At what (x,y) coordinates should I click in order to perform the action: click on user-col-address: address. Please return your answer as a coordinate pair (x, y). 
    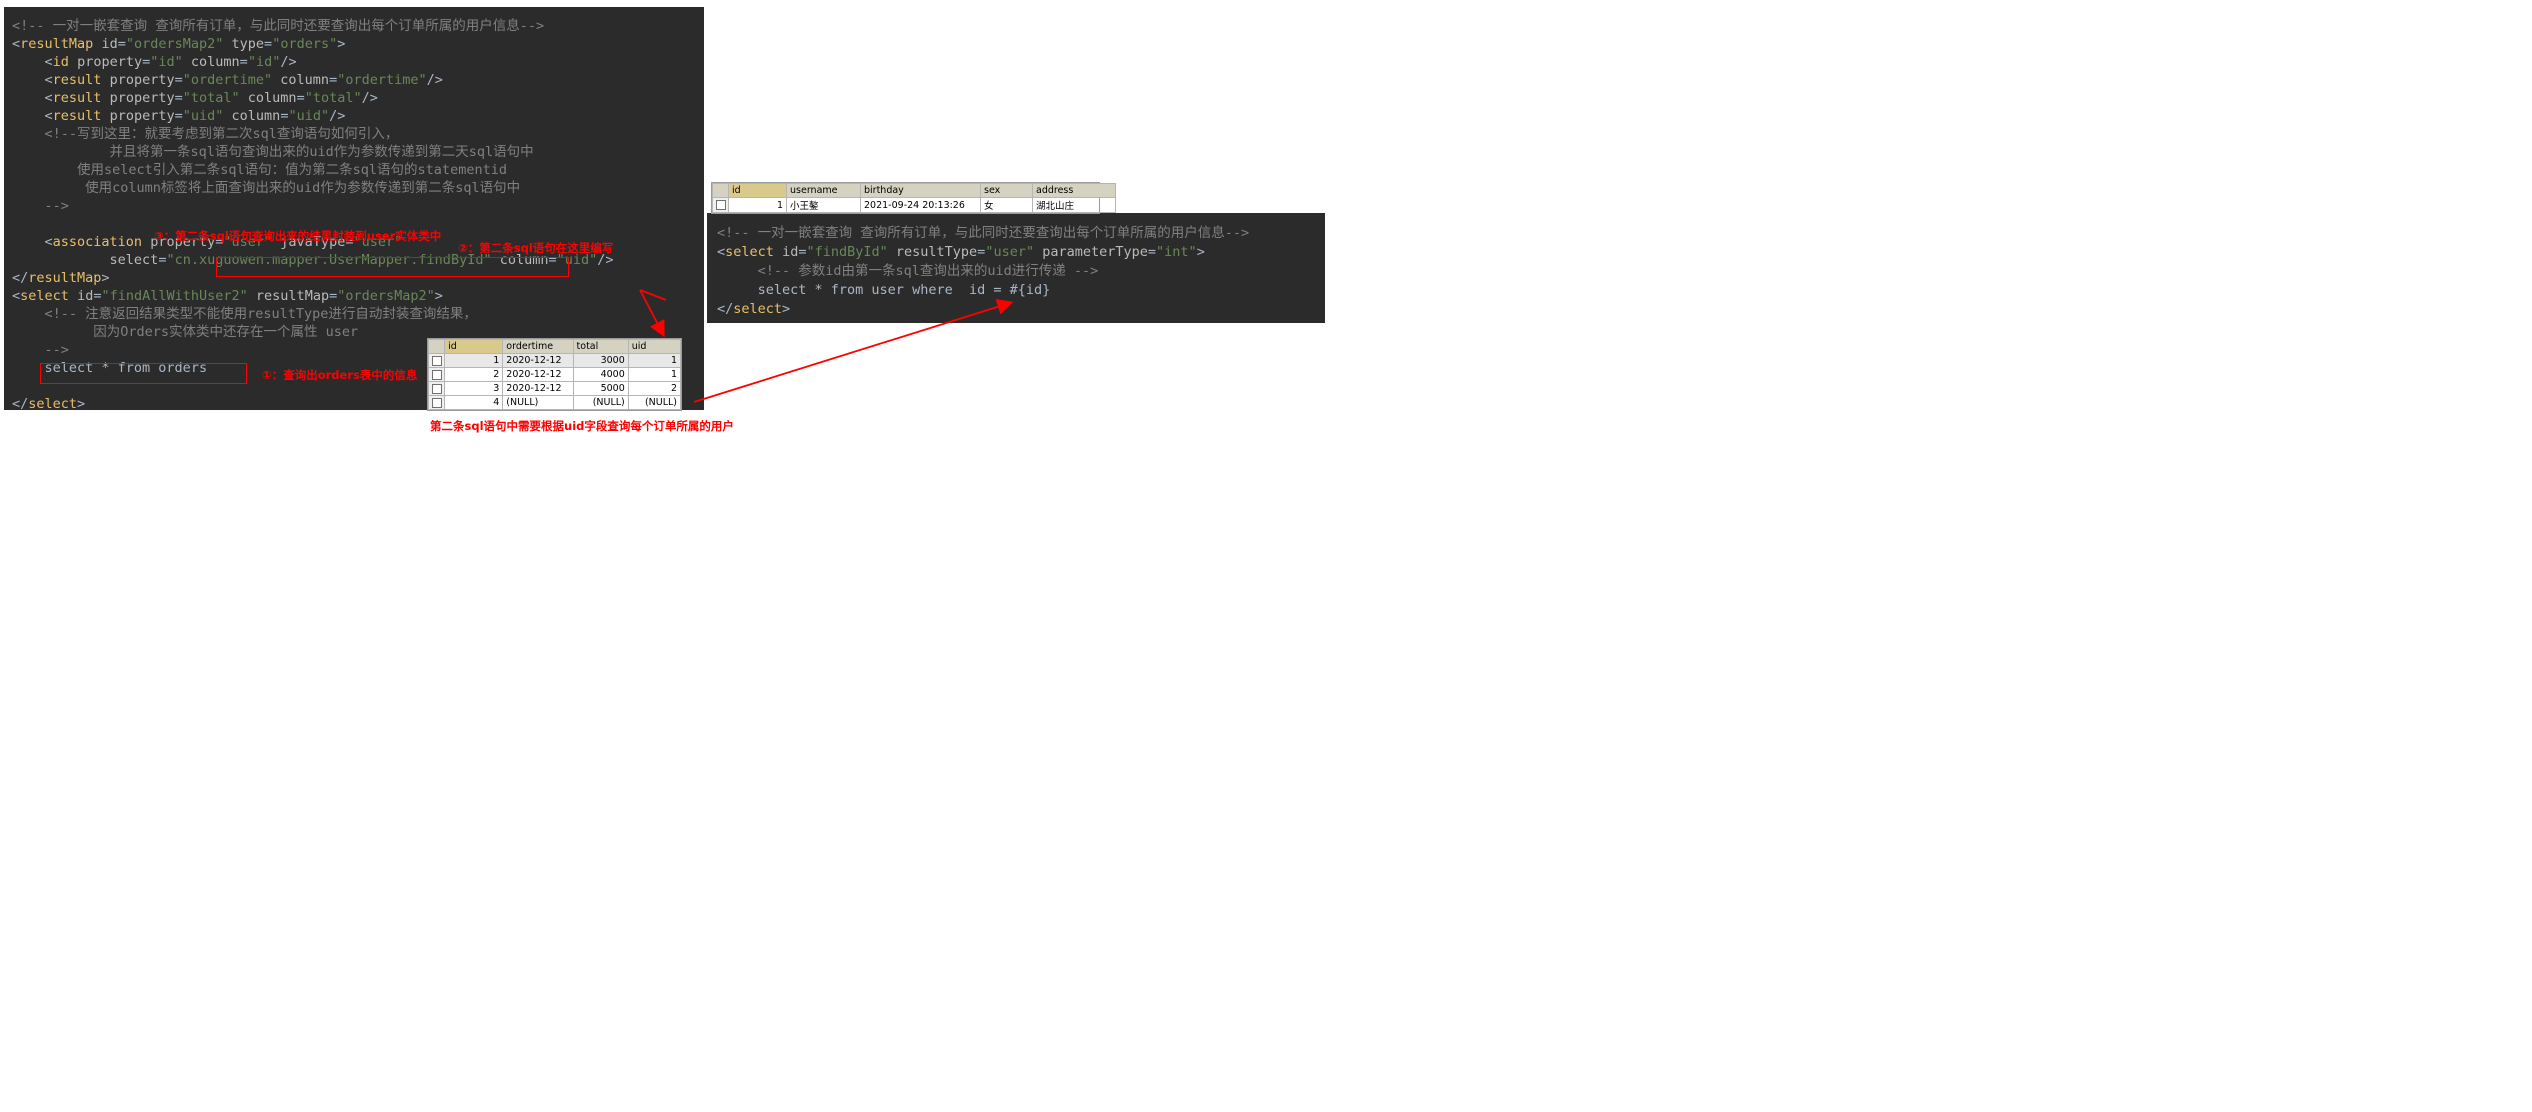
    Looking at the image, I should click on (1074, 190).